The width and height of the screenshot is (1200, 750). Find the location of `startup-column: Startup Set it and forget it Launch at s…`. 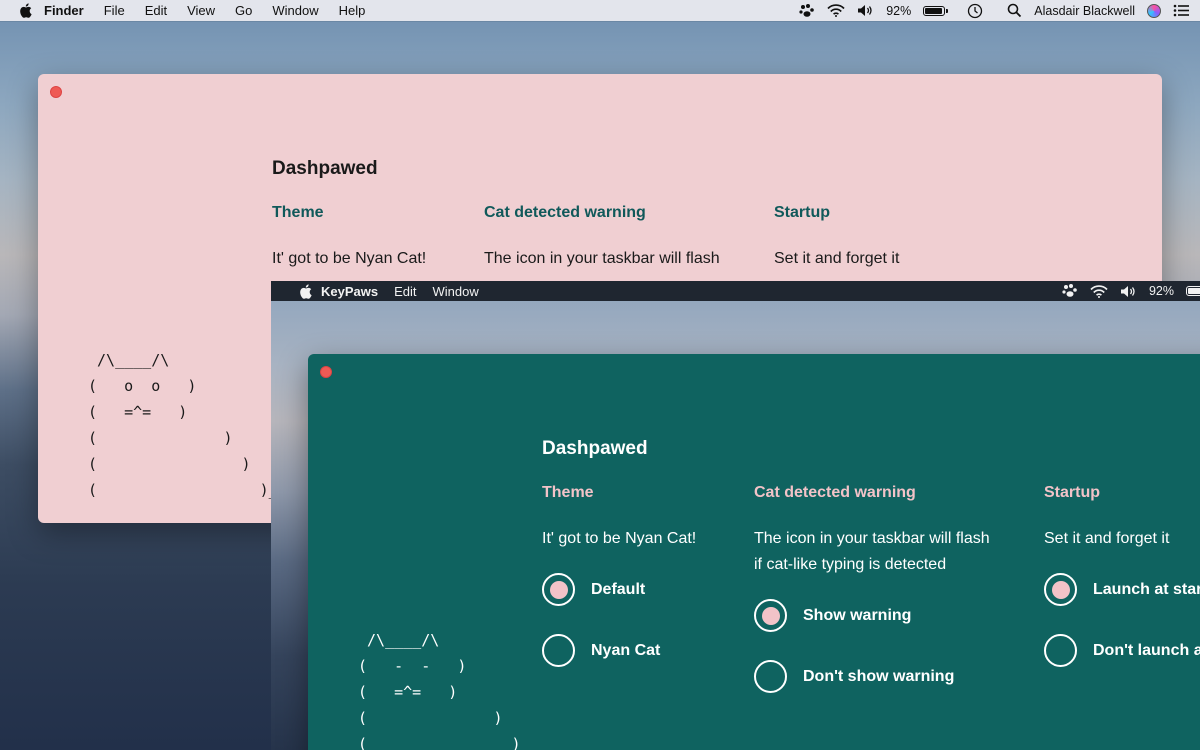

startup-column: Startup Set it and forget it Launch at s… is located at coordinates (1122, 579).